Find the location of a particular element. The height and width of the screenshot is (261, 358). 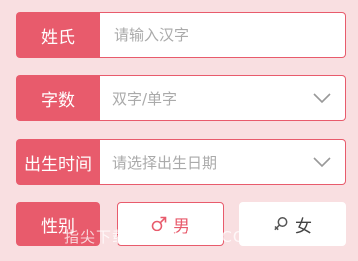

gender-label: 性别 is located at coordinates (58, 224).